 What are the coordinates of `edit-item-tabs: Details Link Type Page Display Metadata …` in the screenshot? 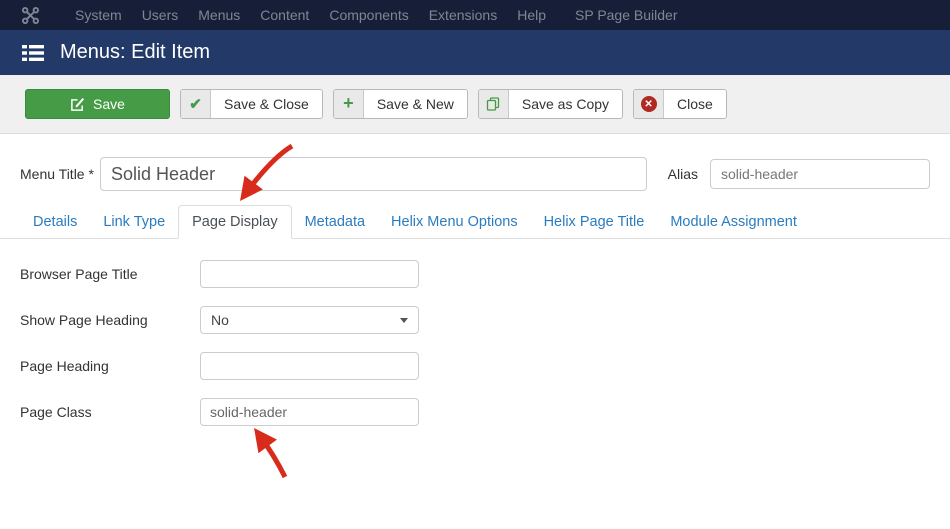 It's located at (475, 222).